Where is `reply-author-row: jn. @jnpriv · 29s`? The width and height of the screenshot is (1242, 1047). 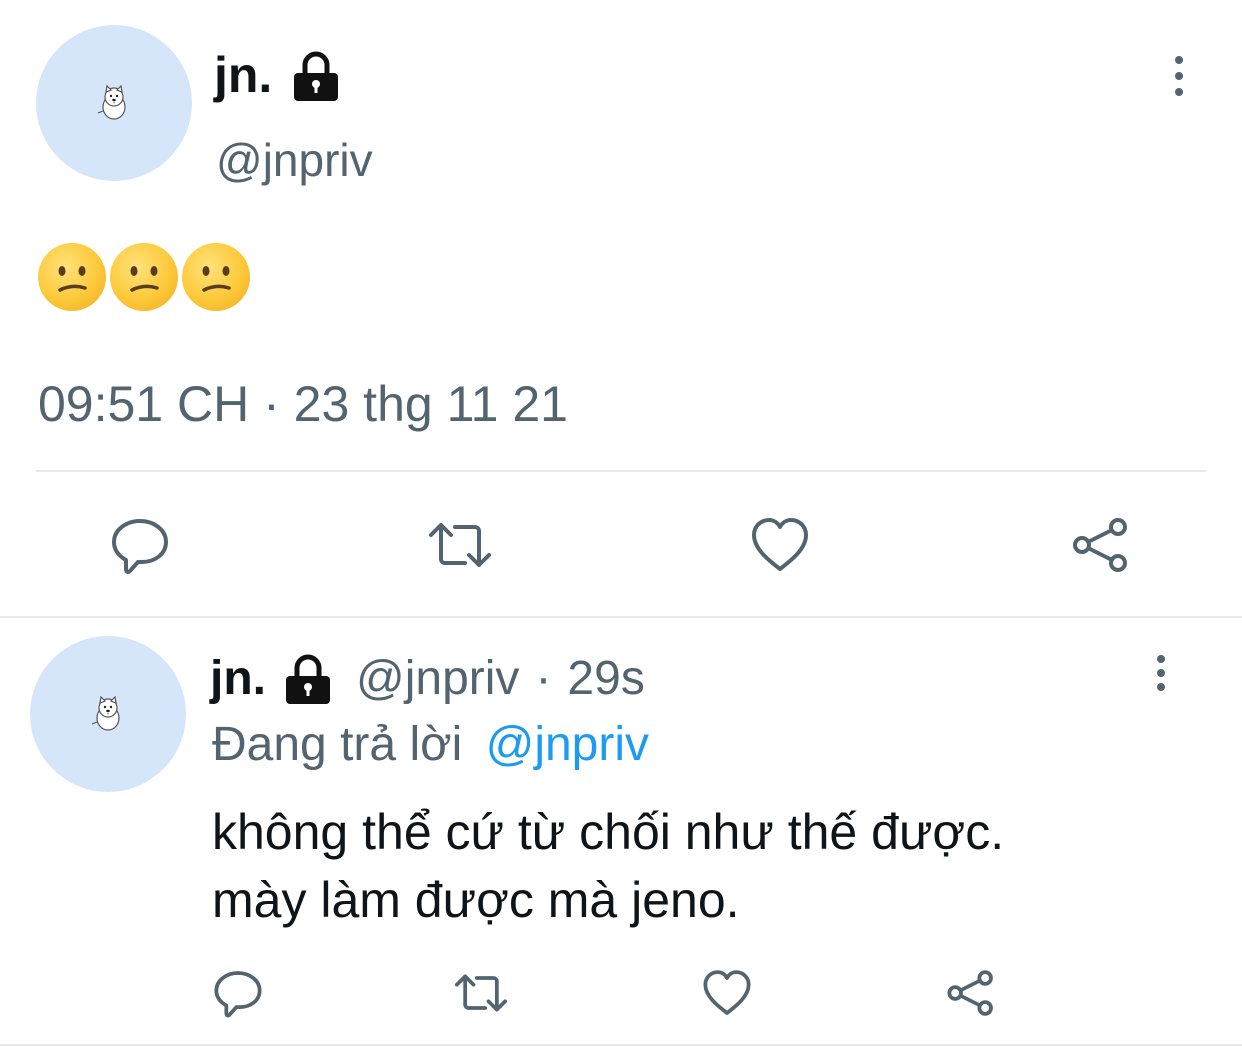
reply-author-row: jn. @jnpriv · 29s is located at coordinates (427, 678).